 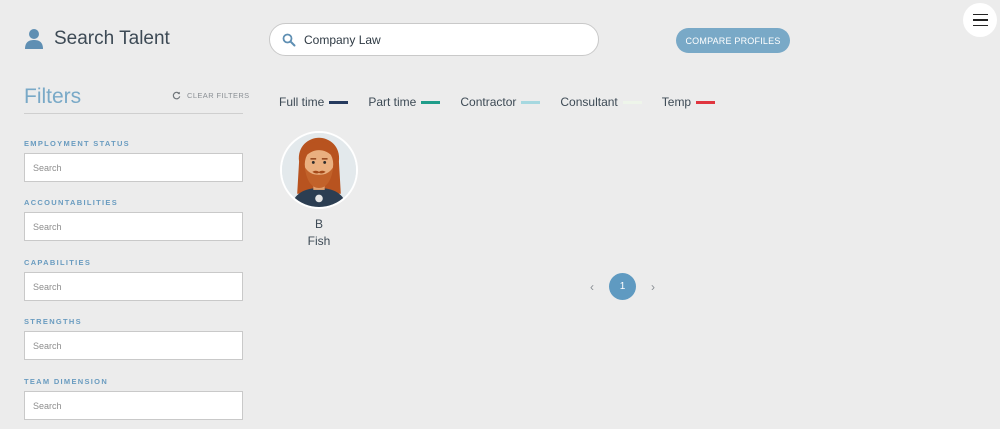 I want to click on legend-label: Part time, so click(x=392, y=102).